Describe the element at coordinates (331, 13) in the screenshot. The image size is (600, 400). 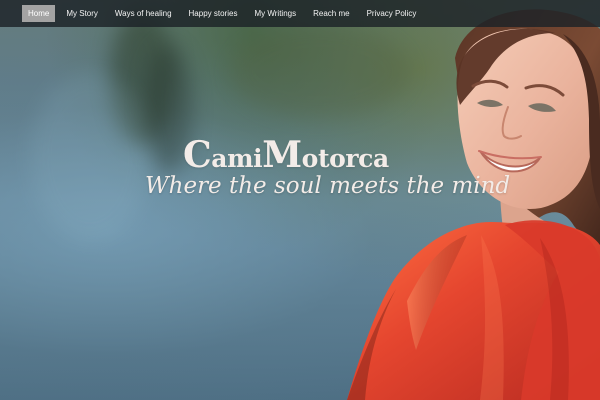
I see `nav-item-reach-me: Reach me` at that location.